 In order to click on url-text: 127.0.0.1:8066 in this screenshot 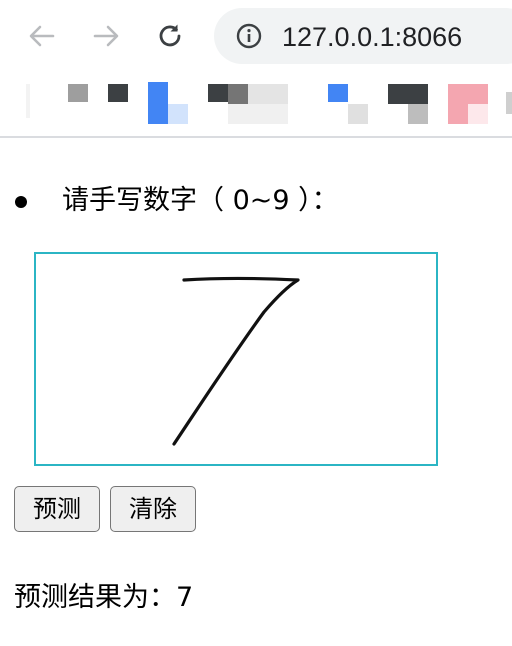, I will do `click(372, 37)`.